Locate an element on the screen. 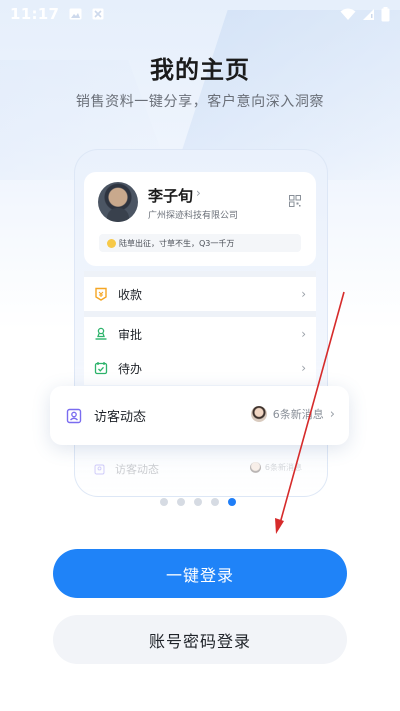 The image size is (400, 711). cellular-signal-icon is located at coordinates (368, 14).